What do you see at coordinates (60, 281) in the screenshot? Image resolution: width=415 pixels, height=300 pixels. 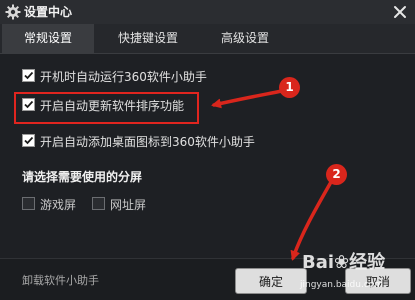 I see `uninstall-link: 卸载软件小助手` at bounding box center [60, 281].